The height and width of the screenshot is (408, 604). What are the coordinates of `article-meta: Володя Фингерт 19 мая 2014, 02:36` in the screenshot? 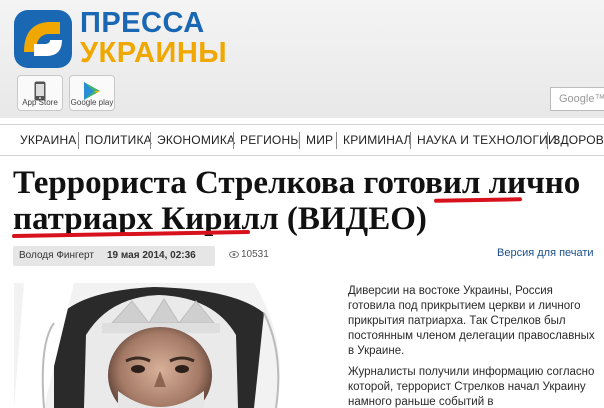 It's located at (114, 256).